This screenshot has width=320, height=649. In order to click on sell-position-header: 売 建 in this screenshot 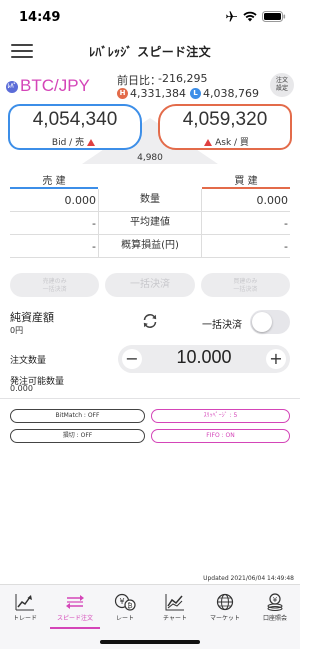, I will do `click(54, 180)`.